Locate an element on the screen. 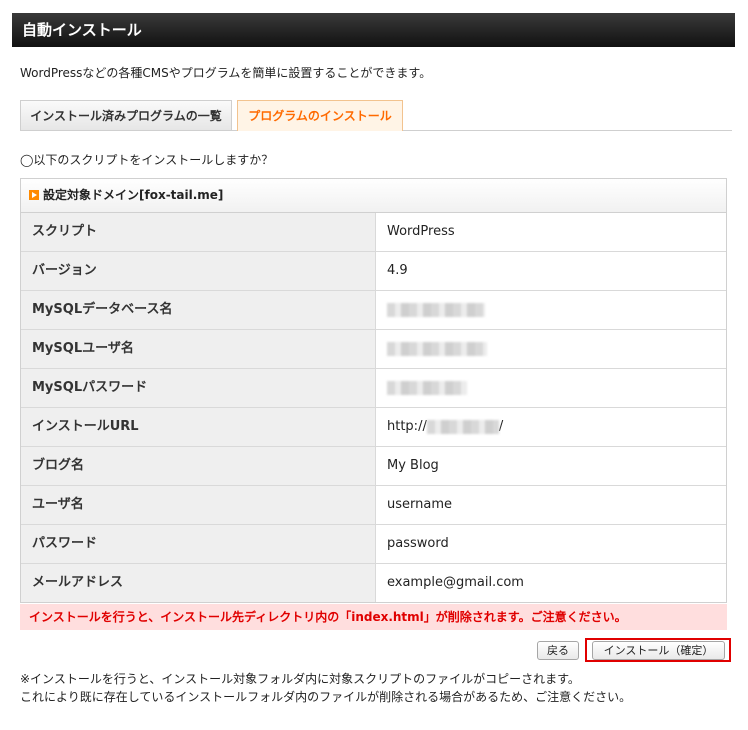 The height and width of the screenshot is (730, 748). table-row: メールアドレス example@gmail.com is located at coordinates (373, 583).